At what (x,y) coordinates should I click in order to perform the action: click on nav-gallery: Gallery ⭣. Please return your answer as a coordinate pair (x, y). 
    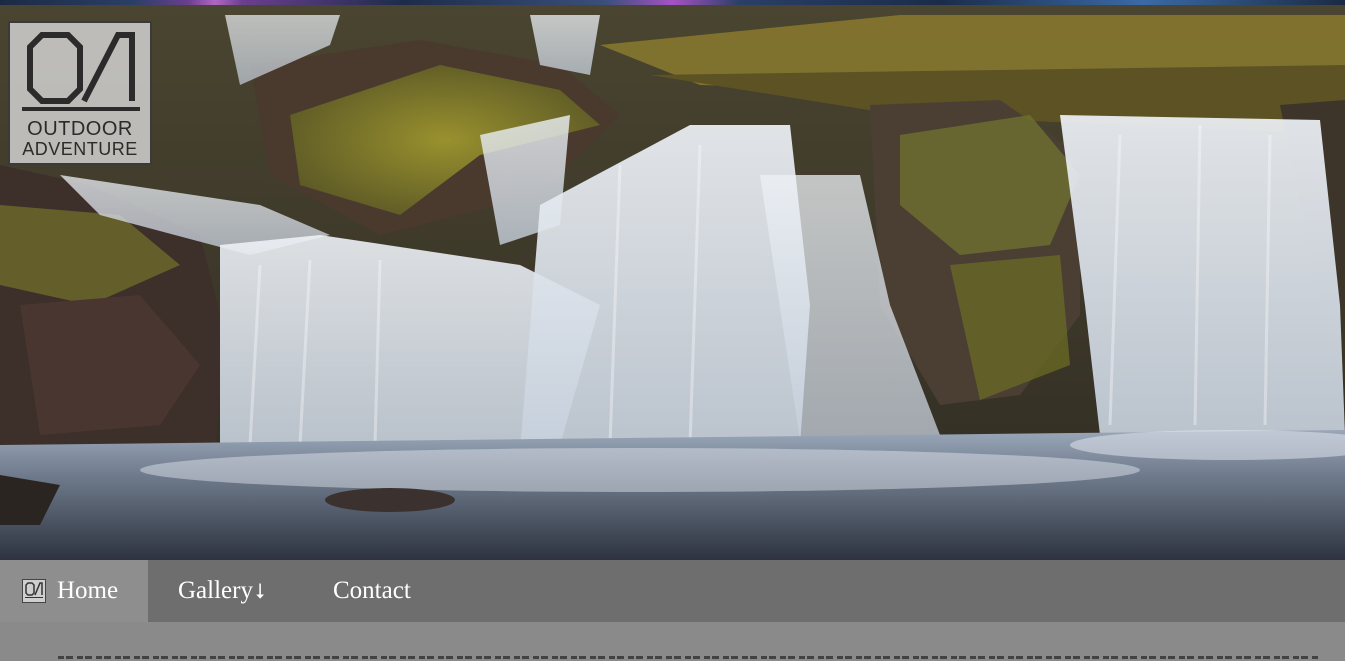
    Looking at the image, I should click on (221, 591).